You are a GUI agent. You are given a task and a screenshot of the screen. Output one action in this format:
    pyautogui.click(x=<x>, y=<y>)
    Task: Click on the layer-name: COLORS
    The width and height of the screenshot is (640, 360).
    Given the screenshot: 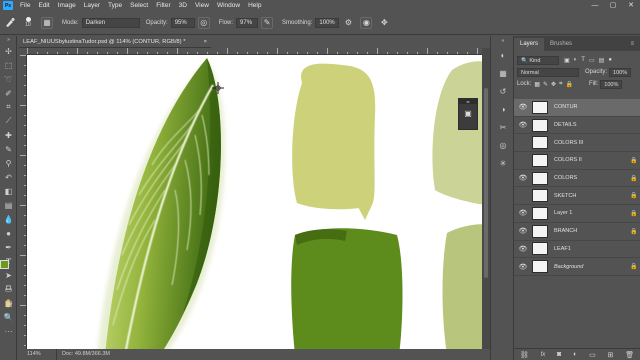 What is the action you would take?
    pyautogui.click(x=591, y=178)
    